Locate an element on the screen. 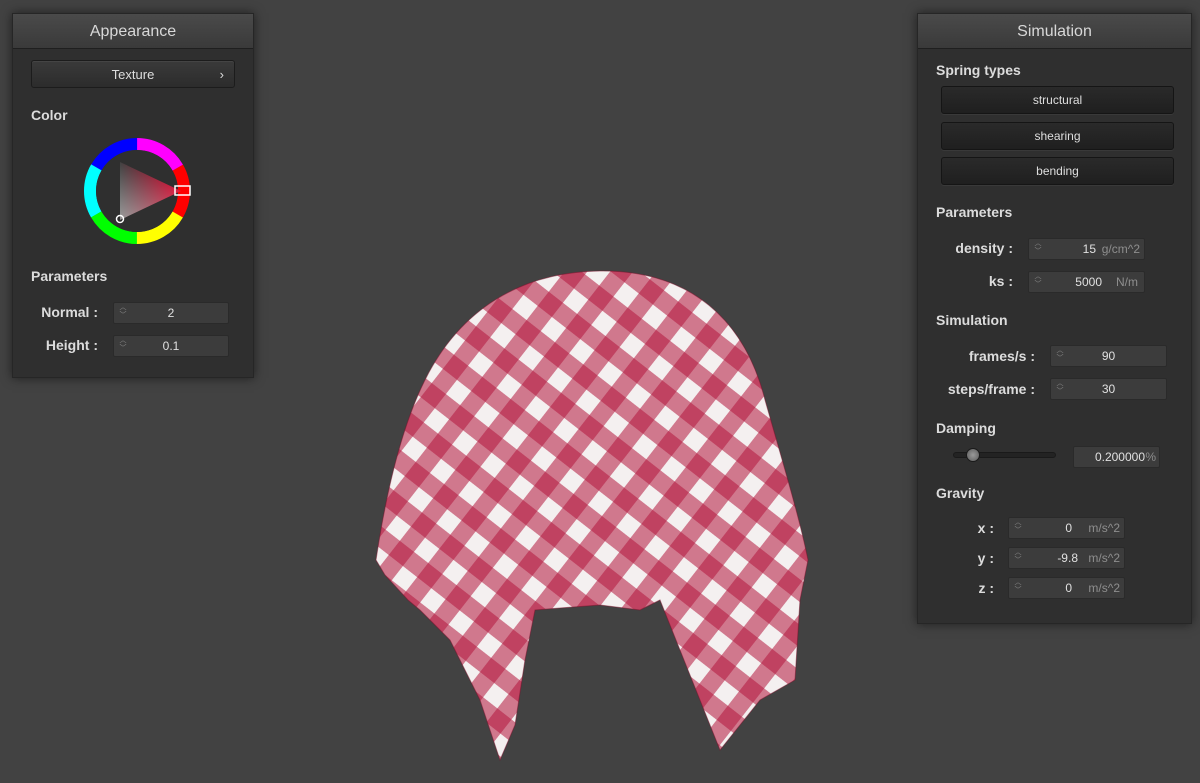 The width and height of the screenshot is (1200, 783). sim-parameters-label: Parameters is located at coordinates (974, 212).